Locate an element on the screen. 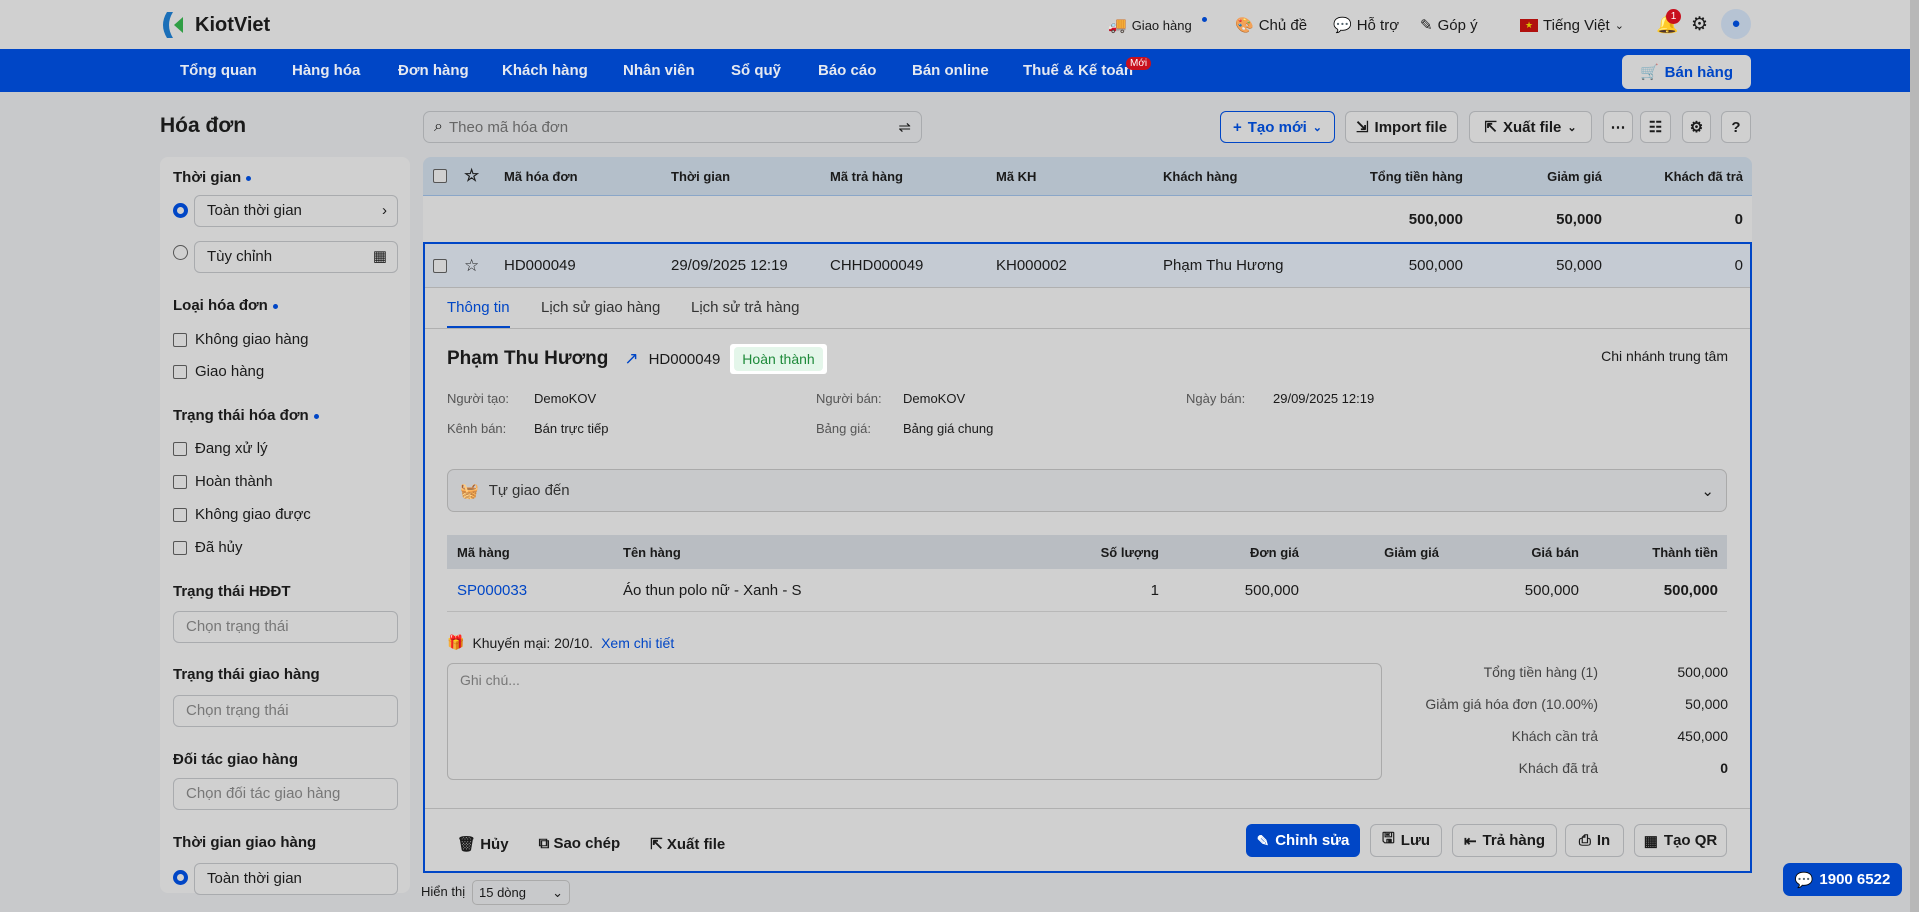 This screenshot has height=912, width=1919. delivery-time-select: Toàn thời gian is located at coordinates (296, 879).